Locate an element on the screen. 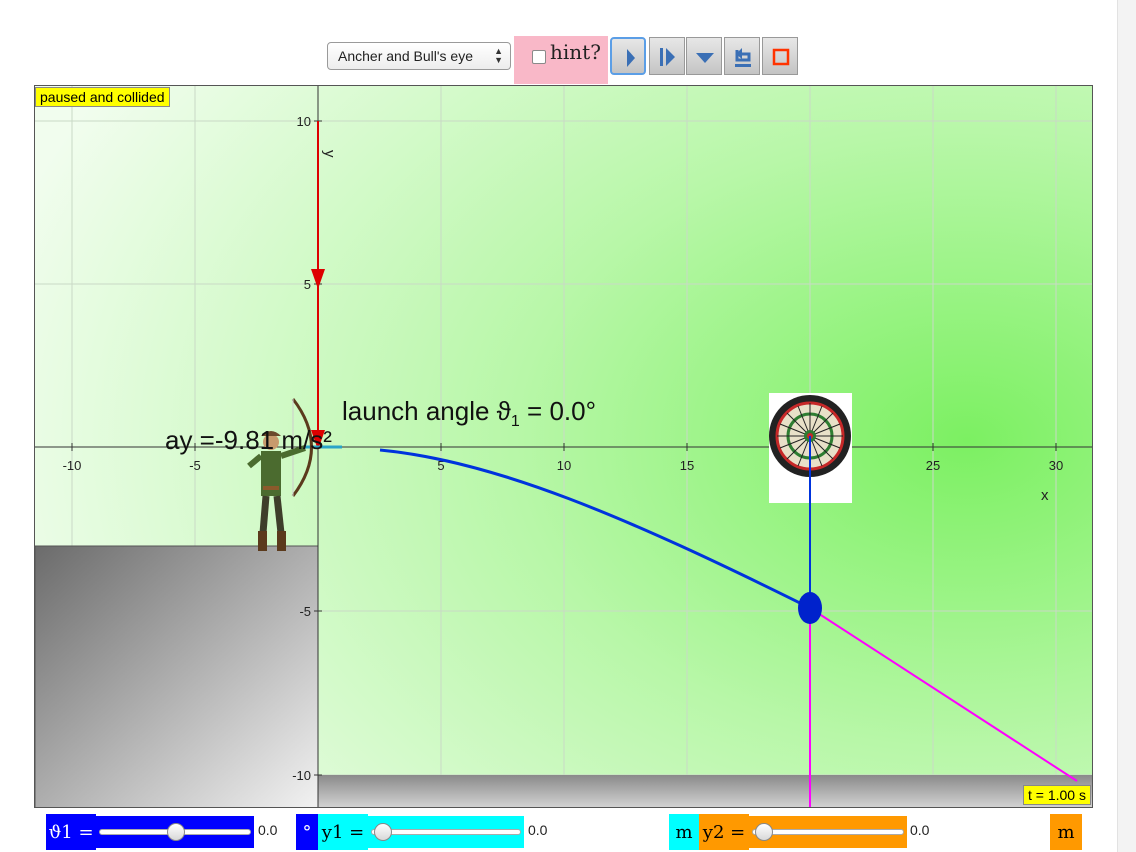  y2-slider-thumb is located at coordinates (764, 832).